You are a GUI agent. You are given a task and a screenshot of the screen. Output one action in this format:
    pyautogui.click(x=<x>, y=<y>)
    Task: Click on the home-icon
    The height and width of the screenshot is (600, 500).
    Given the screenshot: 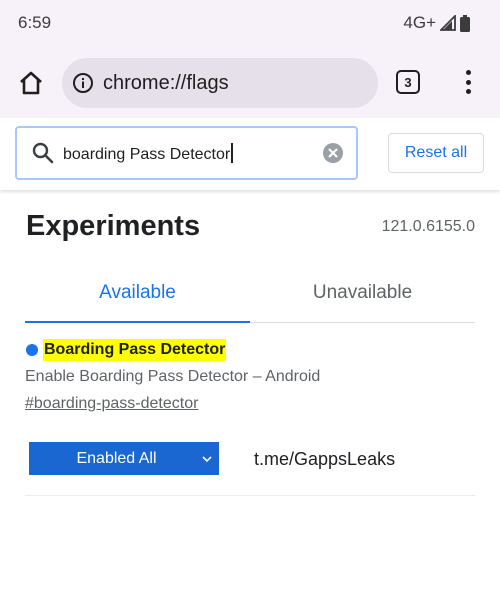 What is the action you would take?
    pyautogui.click(x=31, y=83)
    